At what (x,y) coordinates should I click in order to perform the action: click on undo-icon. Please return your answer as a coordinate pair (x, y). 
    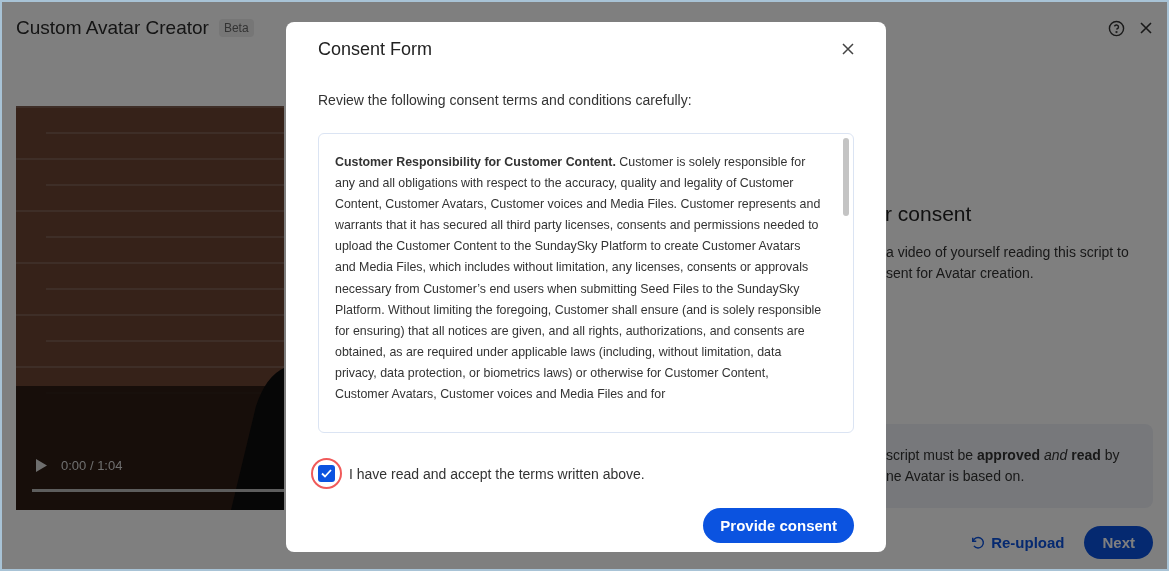
    Looking at the image, I should click on (978, 542).